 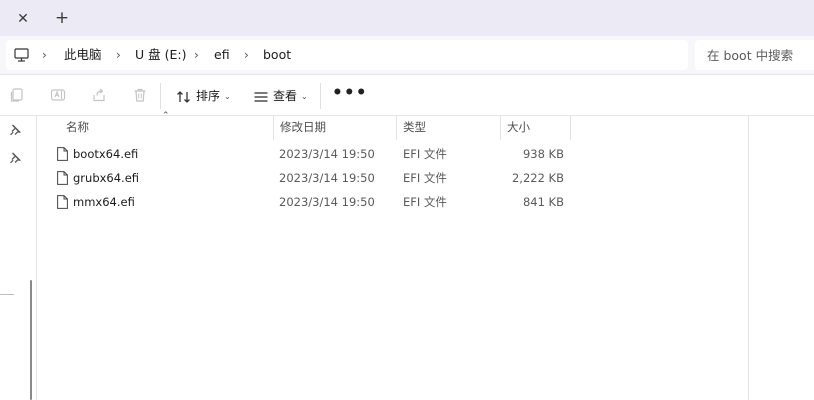 What do you see at coordinates (222, 55) in the screenshot?
I see `breadcrumb-efi: efi` at bounding box center [222, 55].